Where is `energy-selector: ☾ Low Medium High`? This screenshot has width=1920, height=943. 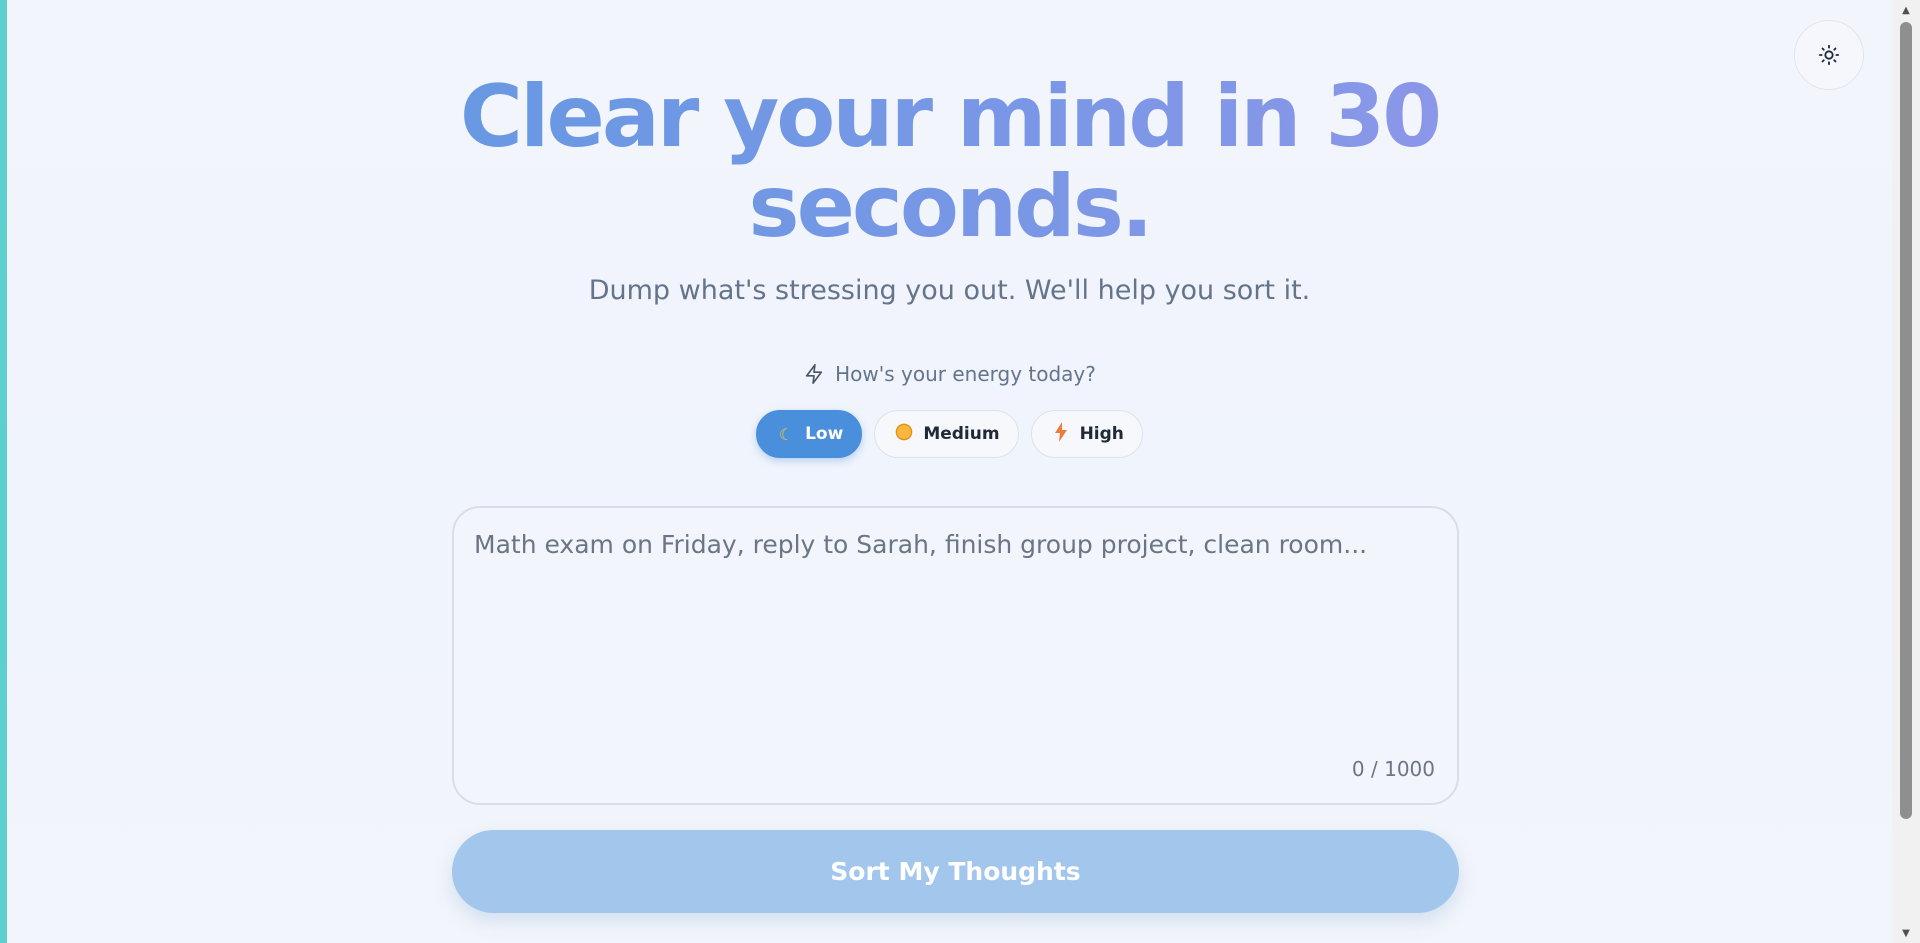 energy-selector: ☾ Low Medium High is located at coordinates (949, 434).